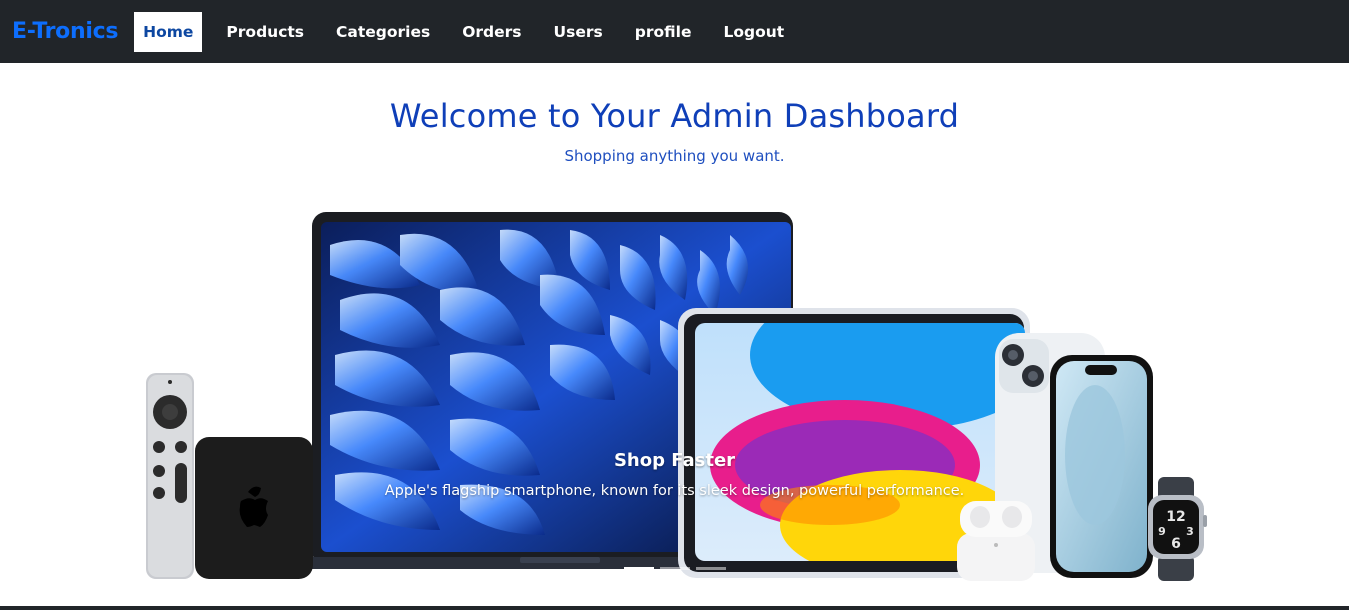  I want to click on airpods-image, so click(996, 541).